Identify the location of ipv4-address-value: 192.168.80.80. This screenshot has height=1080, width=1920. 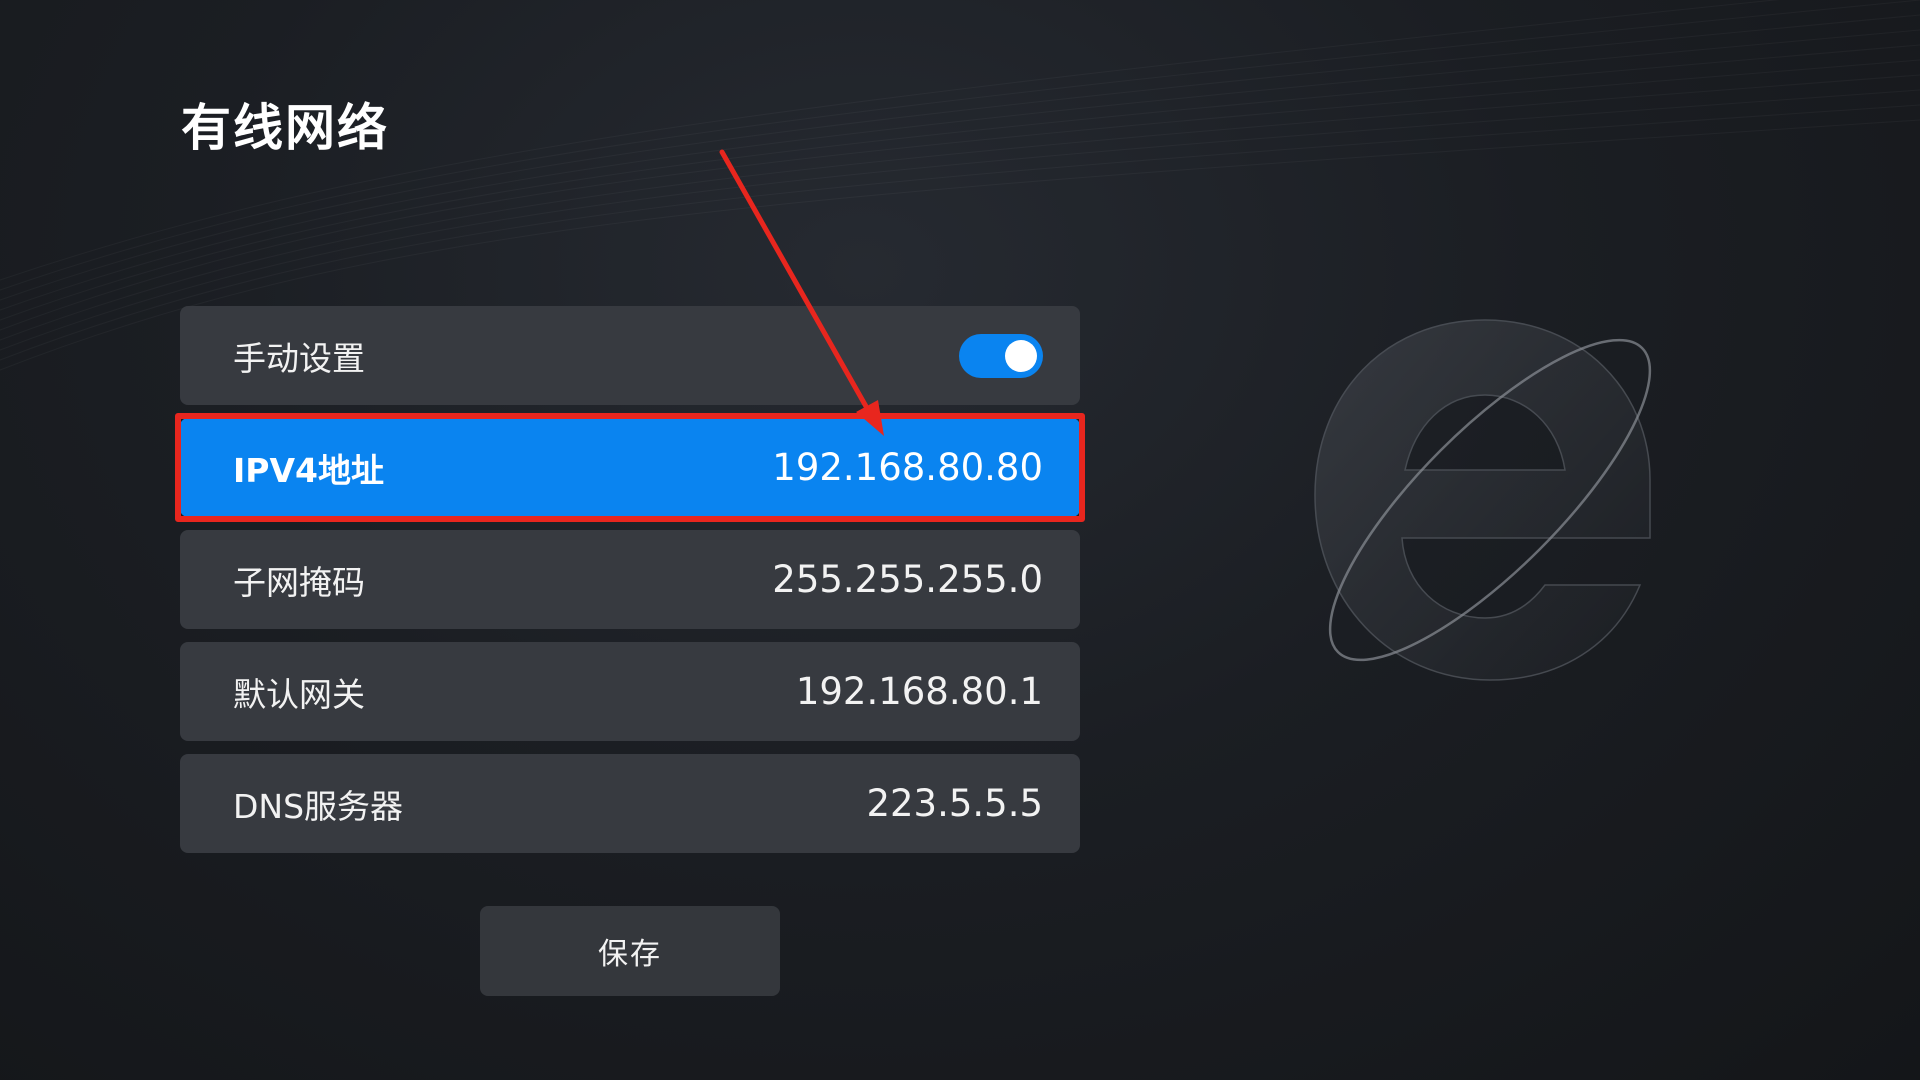
(907, 467).